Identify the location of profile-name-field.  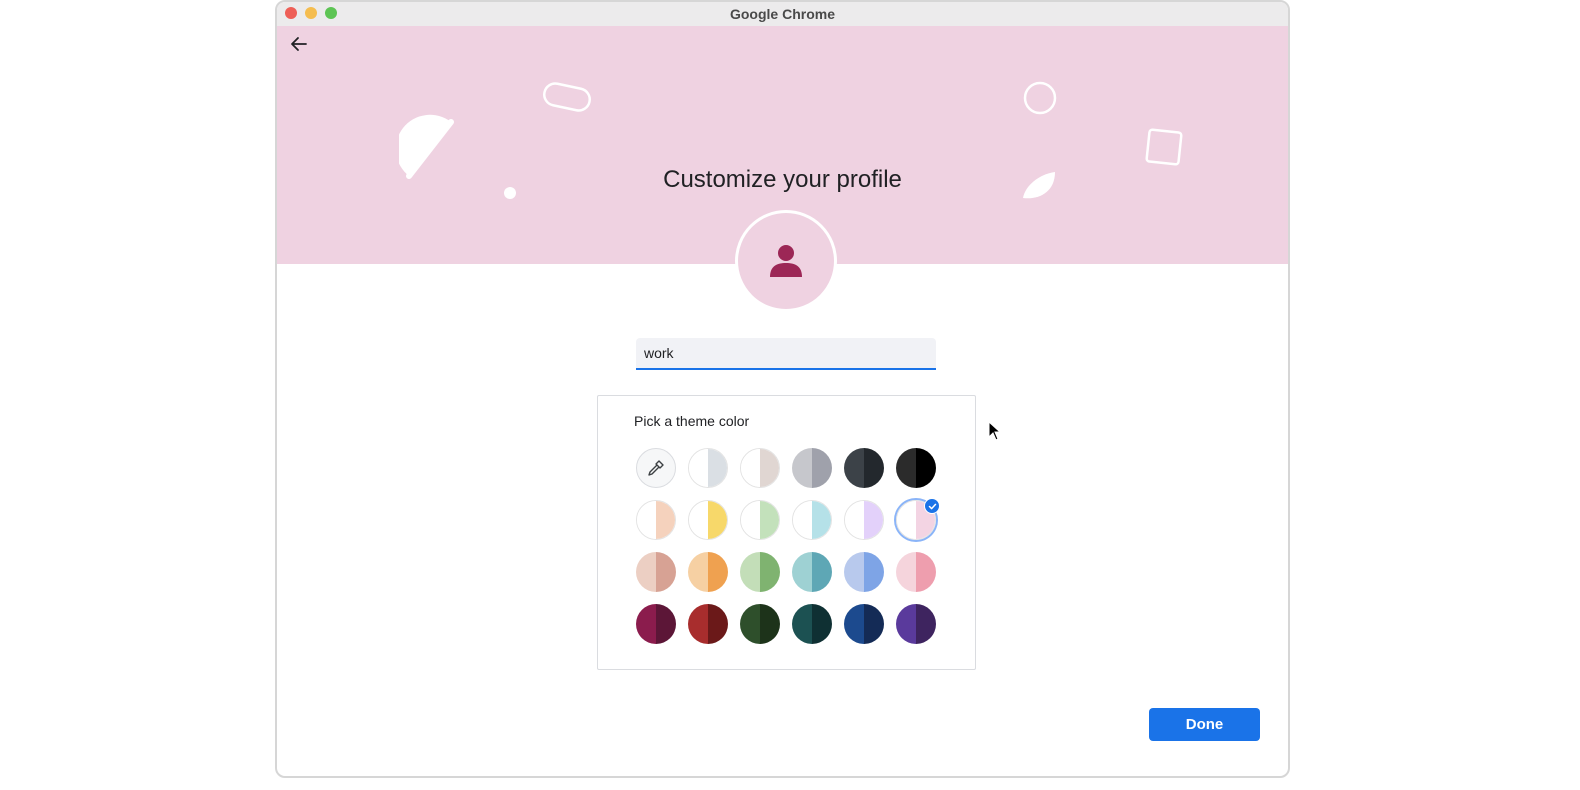
(786, 354).